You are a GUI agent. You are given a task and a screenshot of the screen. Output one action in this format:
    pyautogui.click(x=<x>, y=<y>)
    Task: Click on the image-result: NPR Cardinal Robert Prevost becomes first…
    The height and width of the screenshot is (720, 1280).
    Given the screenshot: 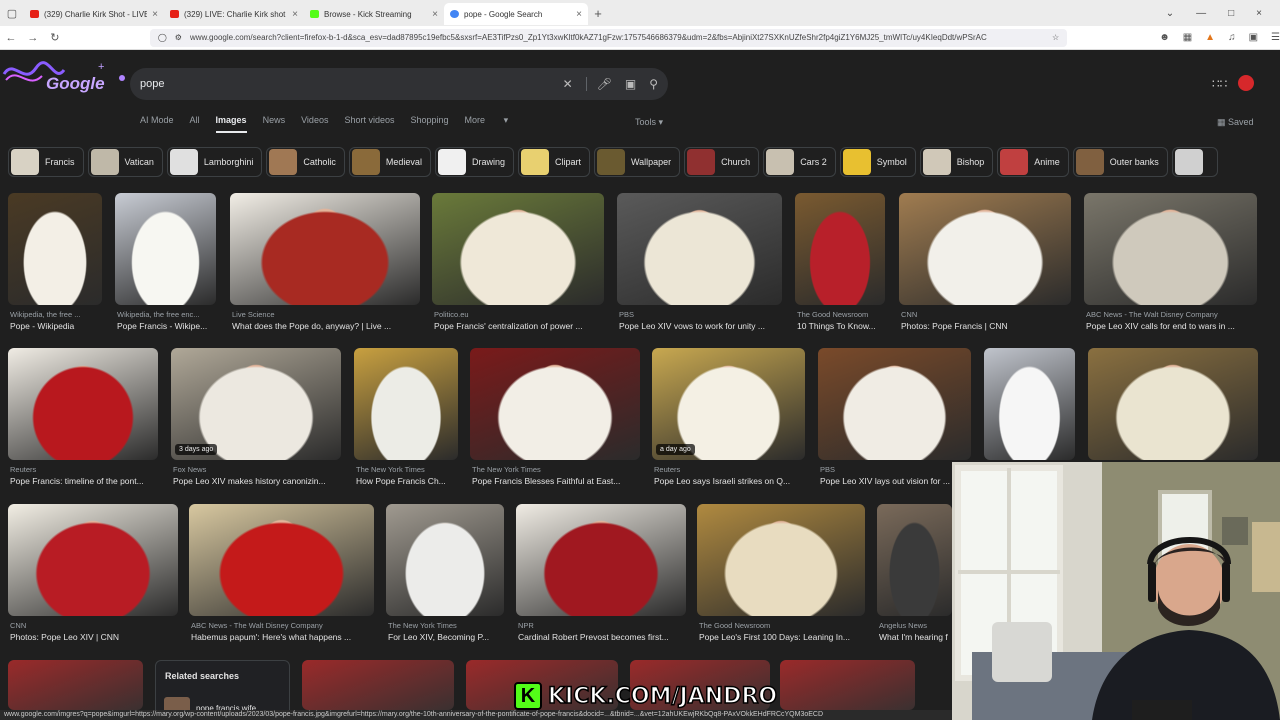 What is the action you would take?
    pyautogui.click(x=601, y=575)
    